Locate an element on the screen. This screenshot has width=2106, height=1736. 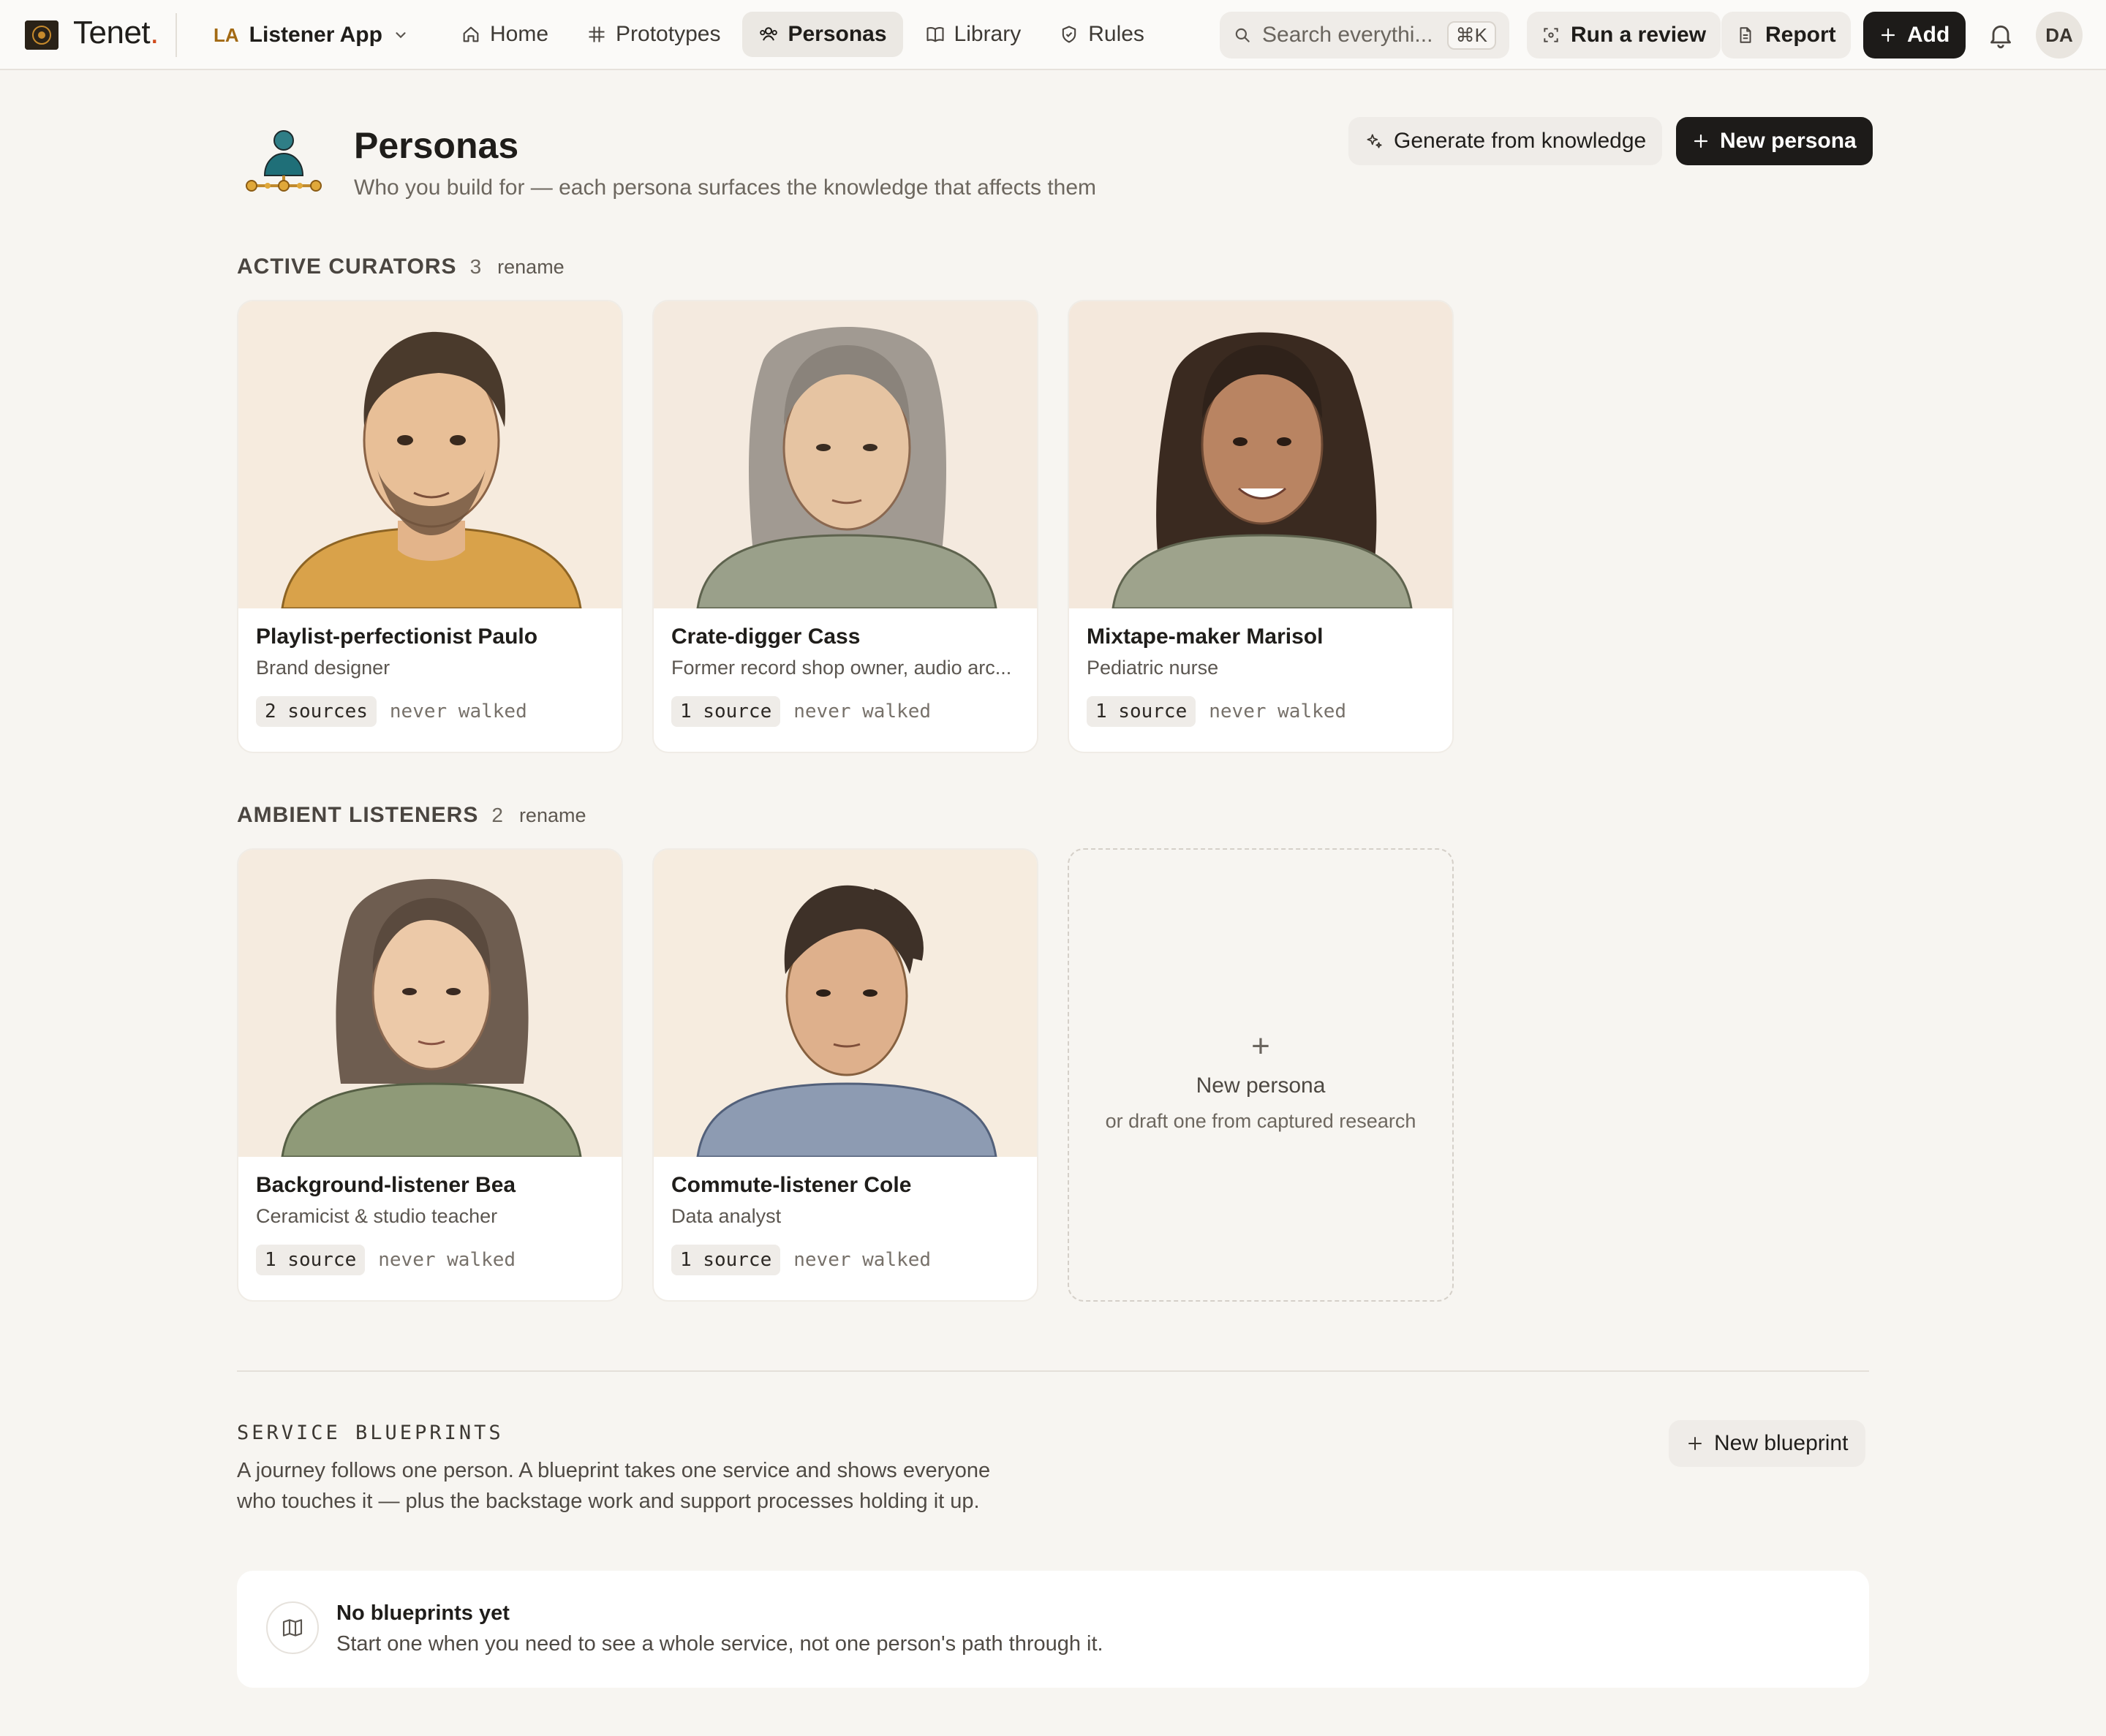
shield-icon is located at coordinates (1069, 34).